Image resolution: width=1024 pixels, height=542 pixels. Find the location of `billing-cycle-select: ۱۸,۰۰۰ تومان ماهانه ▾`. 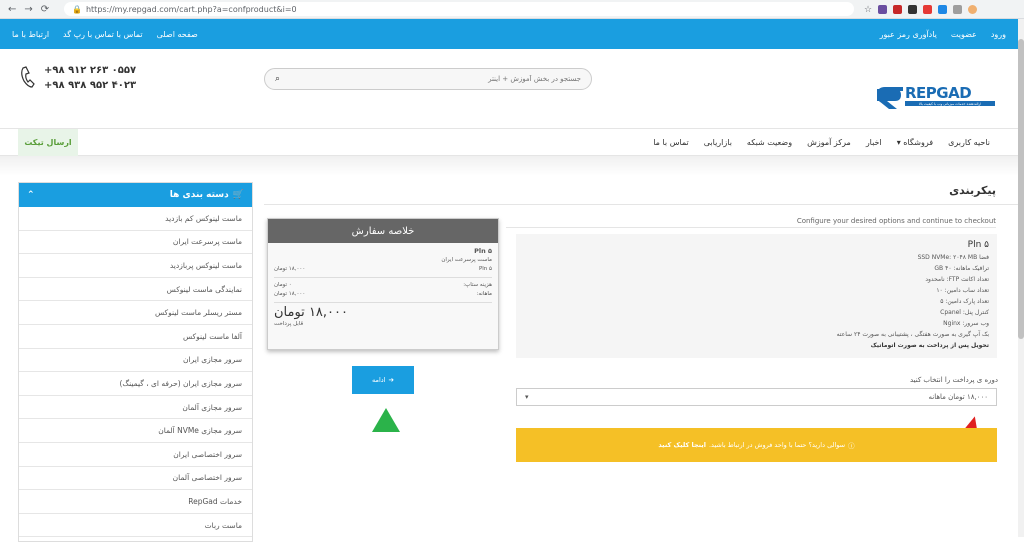

billing-cycle-select: ۱۸,۰۰۰ تومان ماهانه ▾ is located at coordinates (756, 397).